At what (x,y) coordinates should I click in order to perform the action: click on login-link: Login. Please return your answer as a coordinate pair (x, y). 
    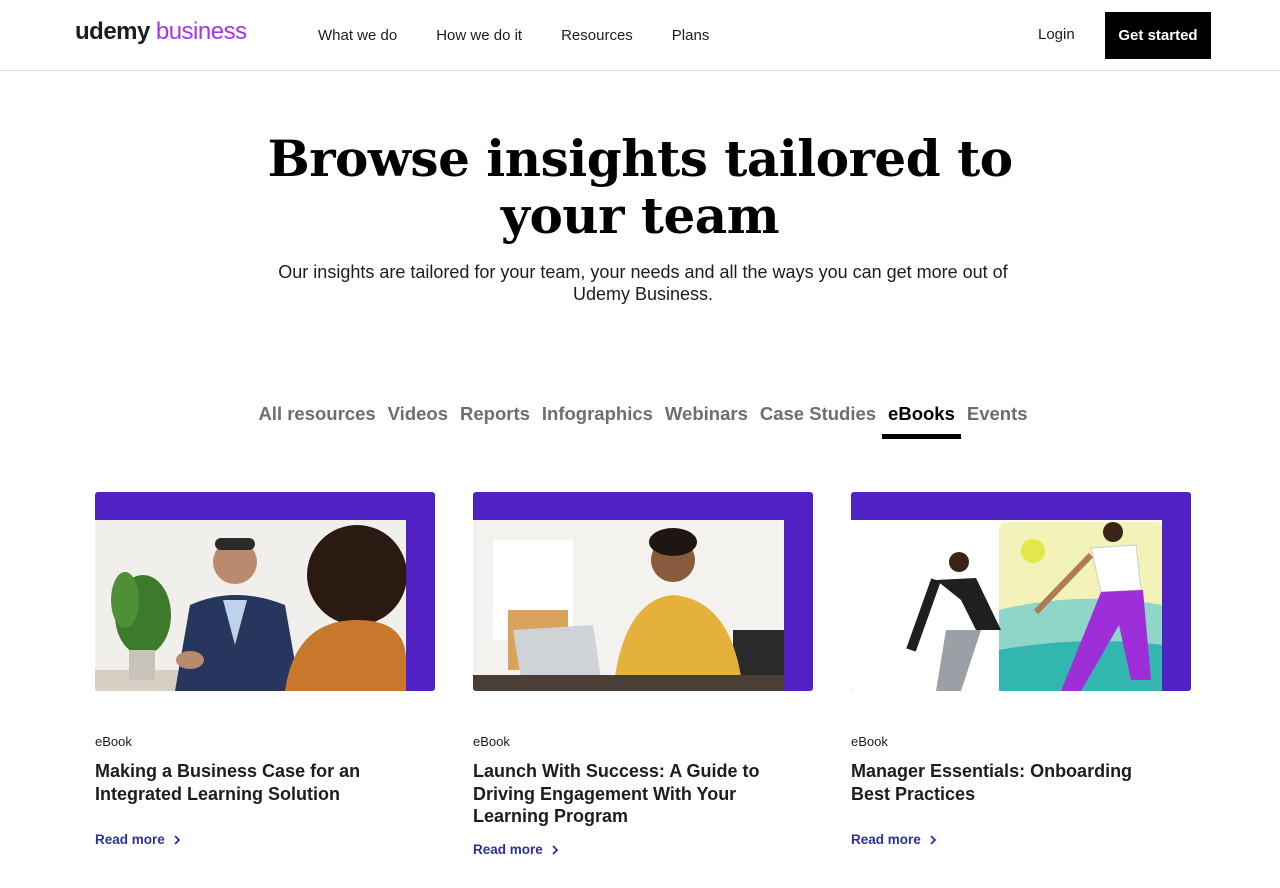
    Looking at the image, I should click on (1056, 34).